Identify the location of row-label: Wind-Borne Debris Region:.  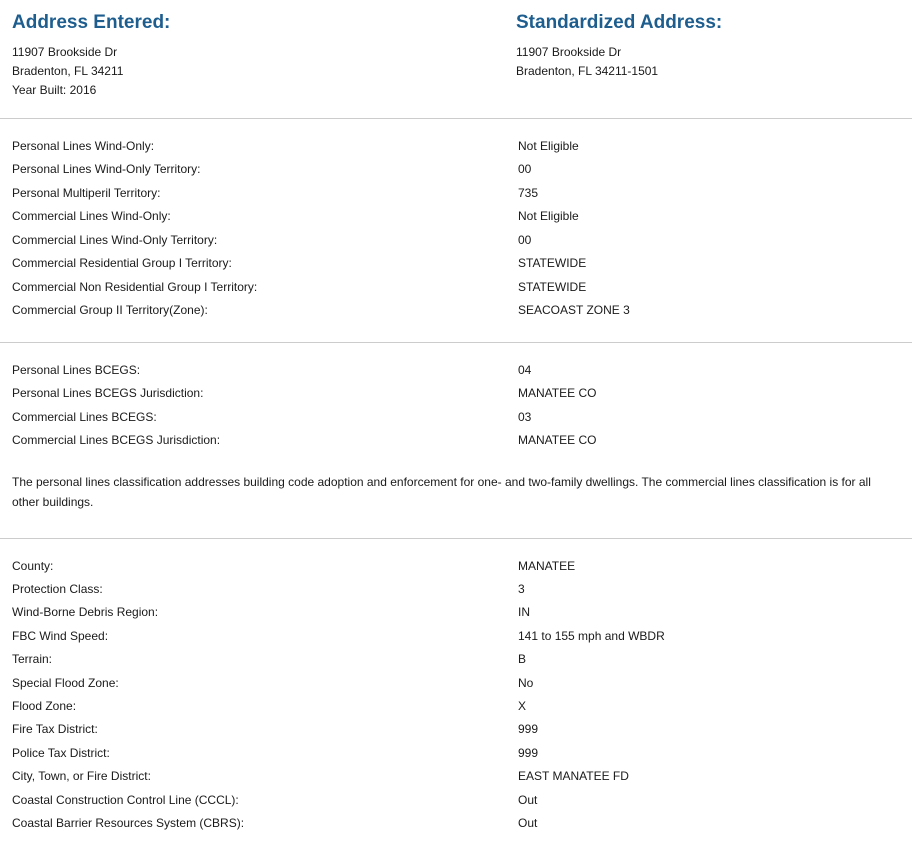
(85, 612).